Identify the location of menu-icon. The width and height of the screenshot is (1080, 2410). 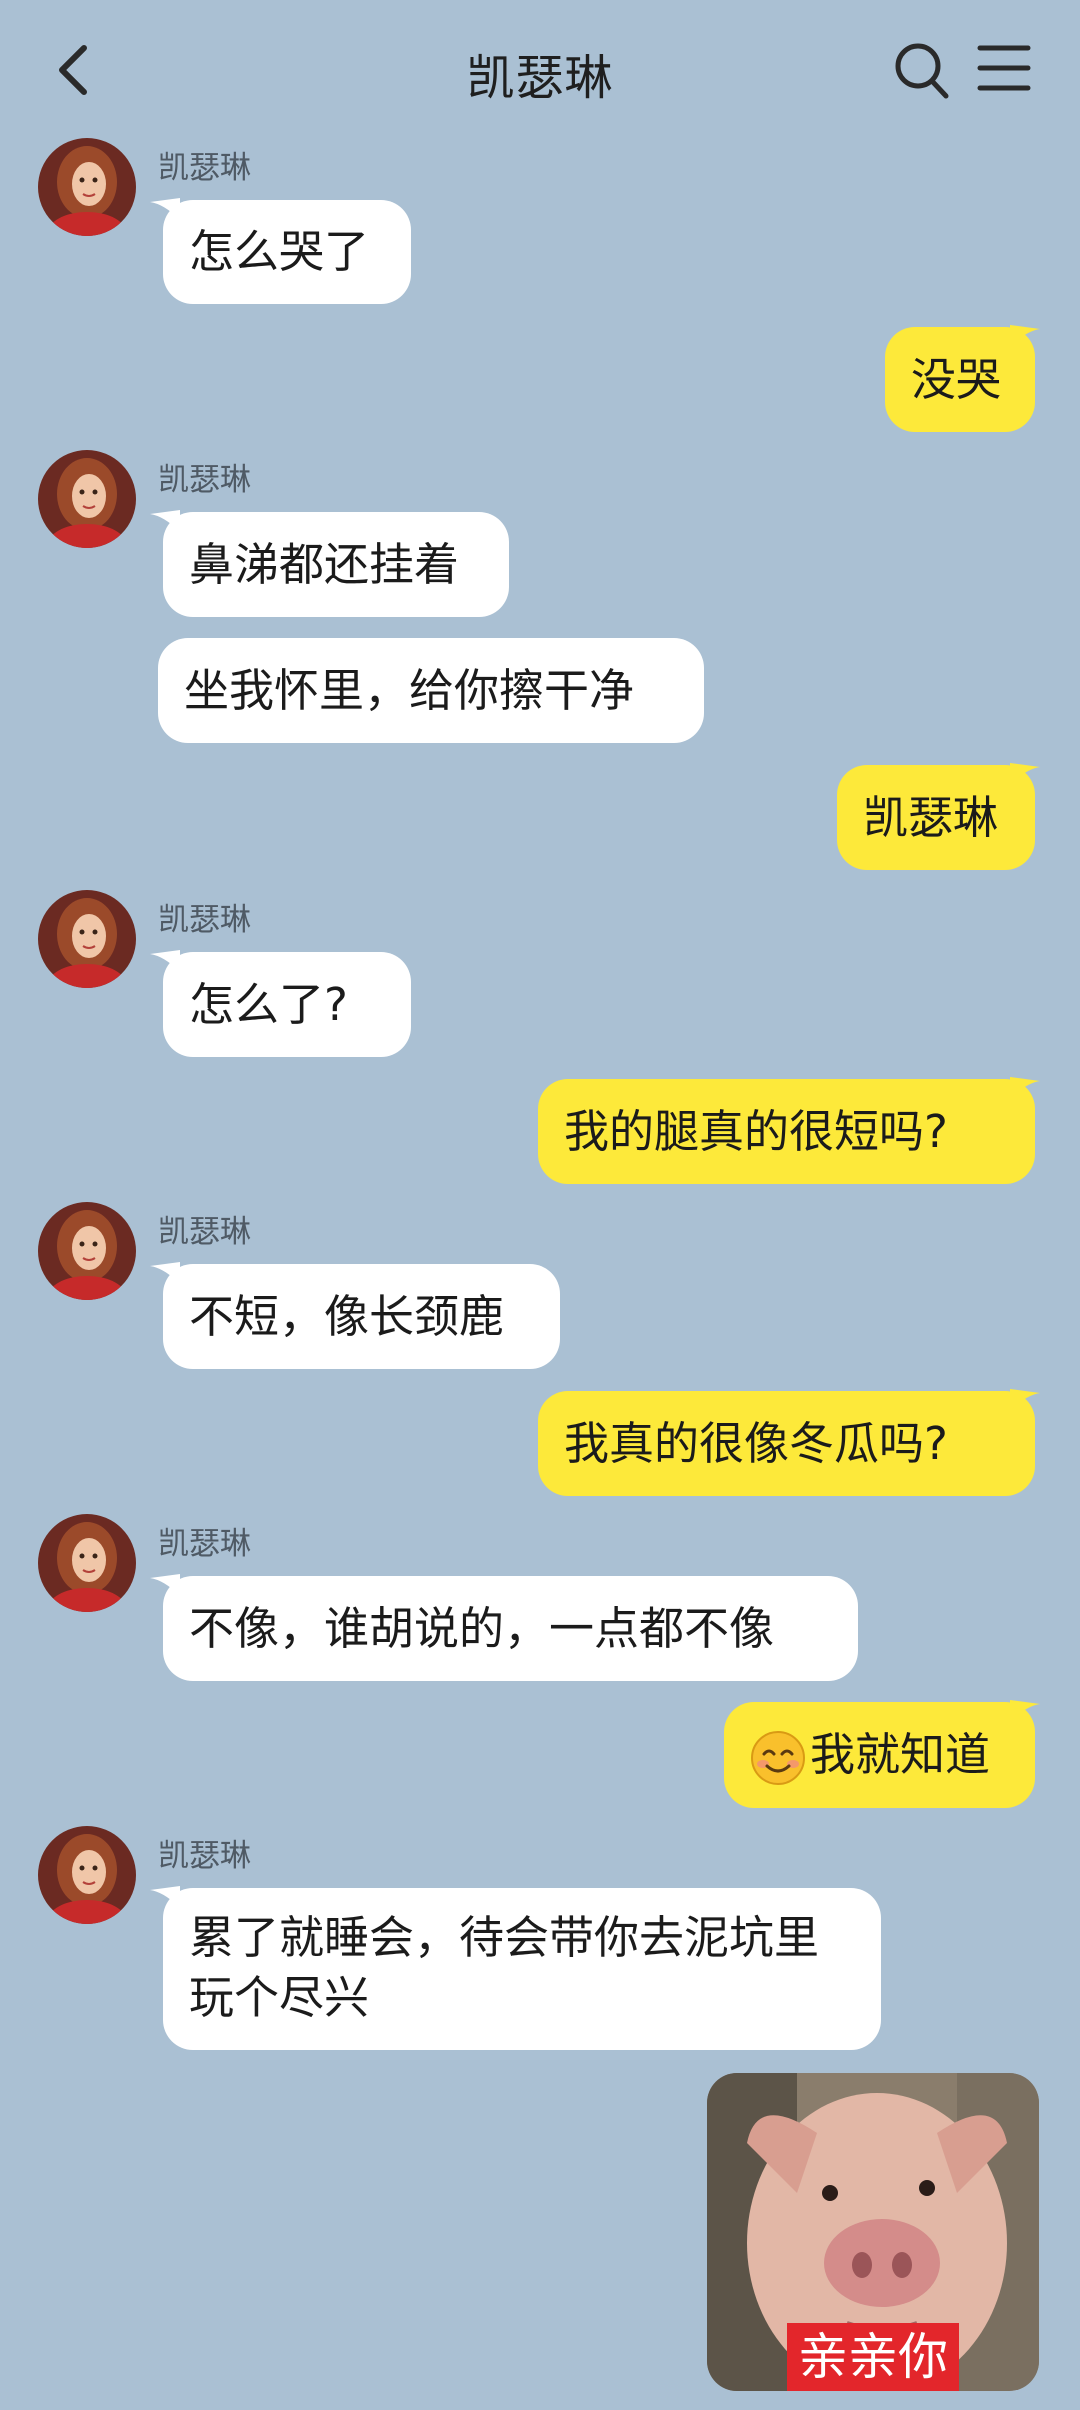
(1004, 68).